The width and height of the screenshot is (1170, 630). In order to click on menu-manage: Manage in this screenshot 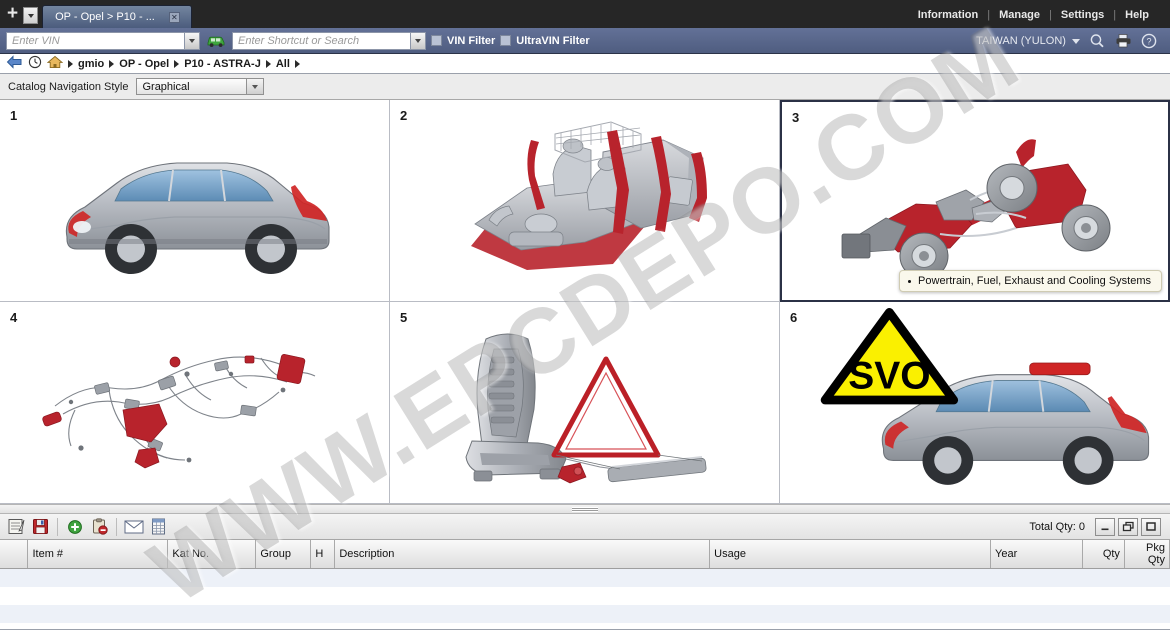, I will do `click(1019, 15)`.